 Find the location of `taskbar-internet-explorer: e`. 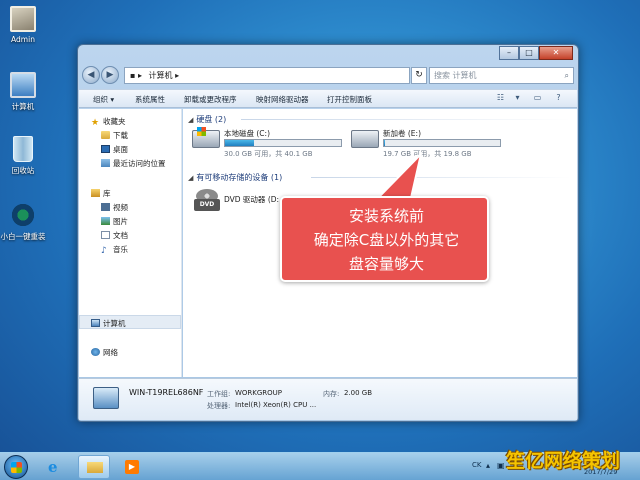

taskbar-internet-explorer: e is located at coordinates (56, 467).